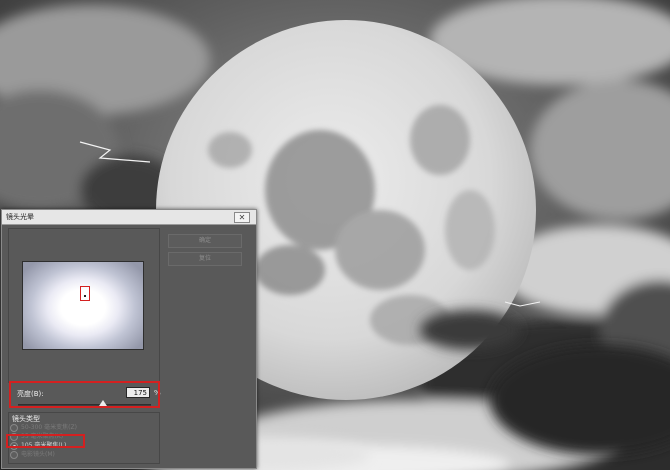 This screenshot has height=470, width=670. What do you see at coordinates (60, 455) in the screenshot?
I see `lens-option-movie-prime: 电影镜头(M)` at bounding box center [60, 455].